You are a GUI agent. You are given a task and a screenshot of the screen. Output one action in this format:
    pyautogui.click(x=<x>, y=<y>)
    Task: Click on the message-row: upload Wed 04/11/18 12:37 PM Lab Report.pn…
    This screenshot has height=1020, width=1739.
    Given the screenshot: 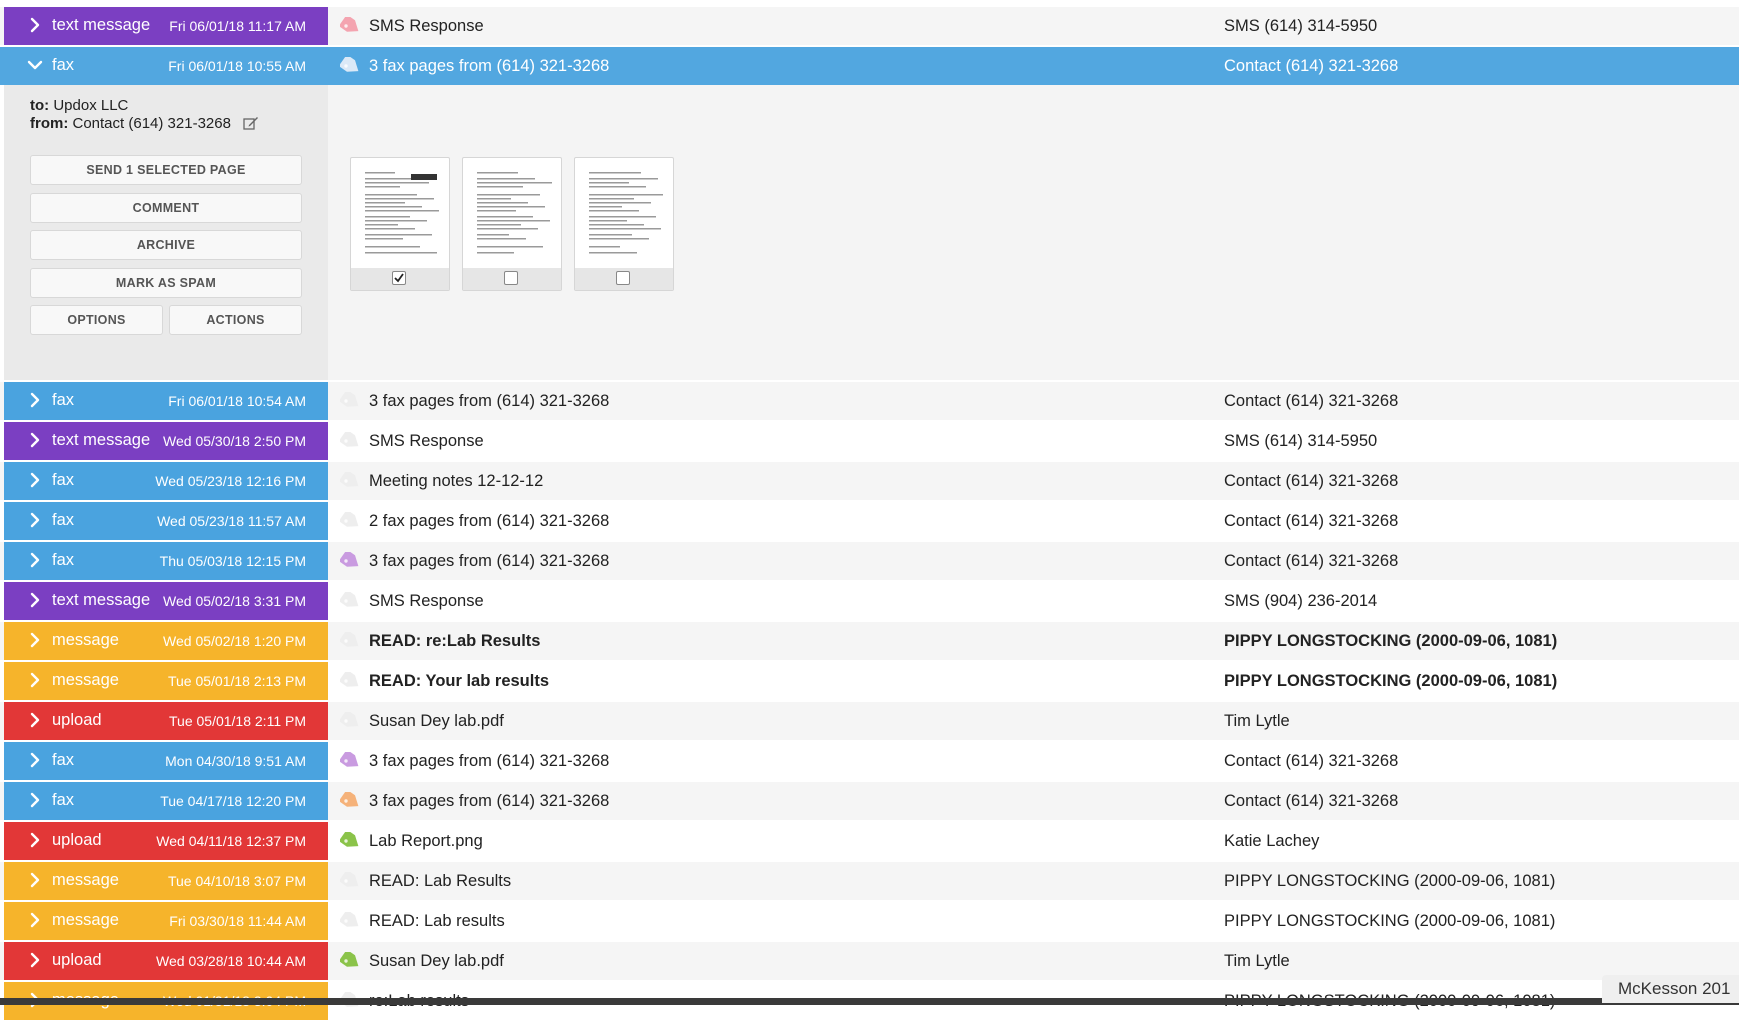 What is the action you would take?
    pyautogui.click(x=869, y=841)
    